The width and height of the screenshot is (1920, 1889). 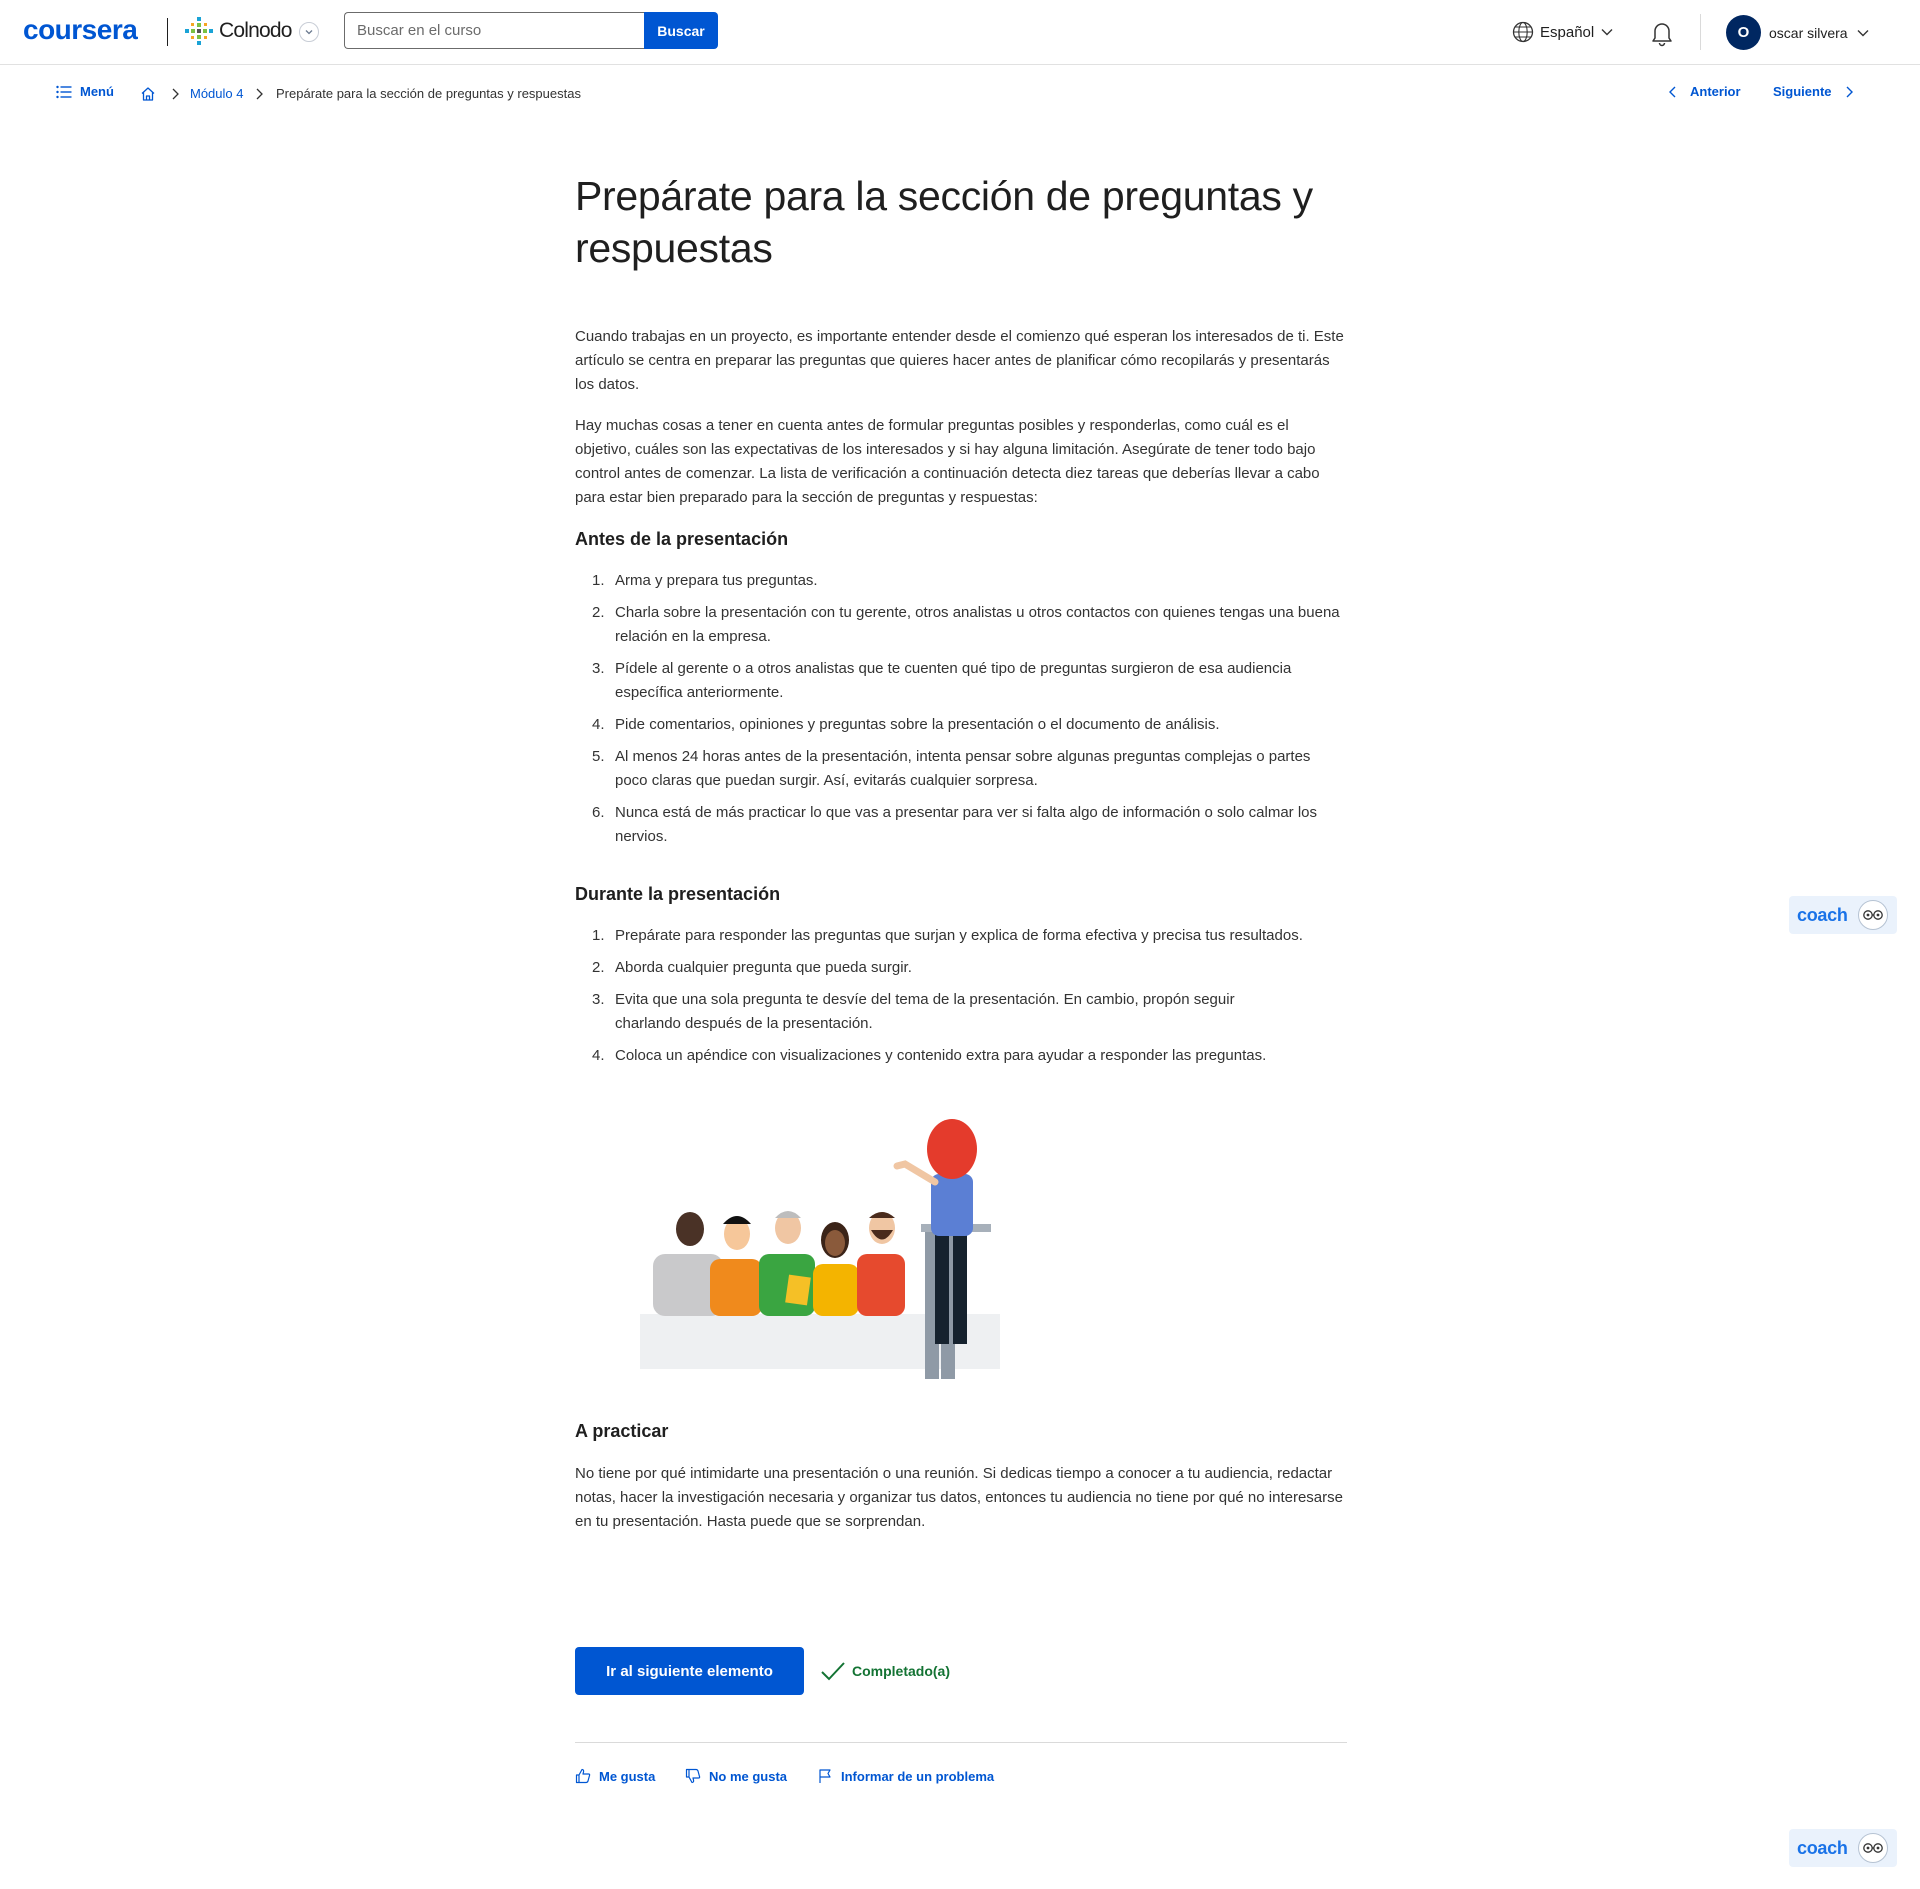 I want to click on section-heading-during: Durante la presentación, so click(x=678, y=894).